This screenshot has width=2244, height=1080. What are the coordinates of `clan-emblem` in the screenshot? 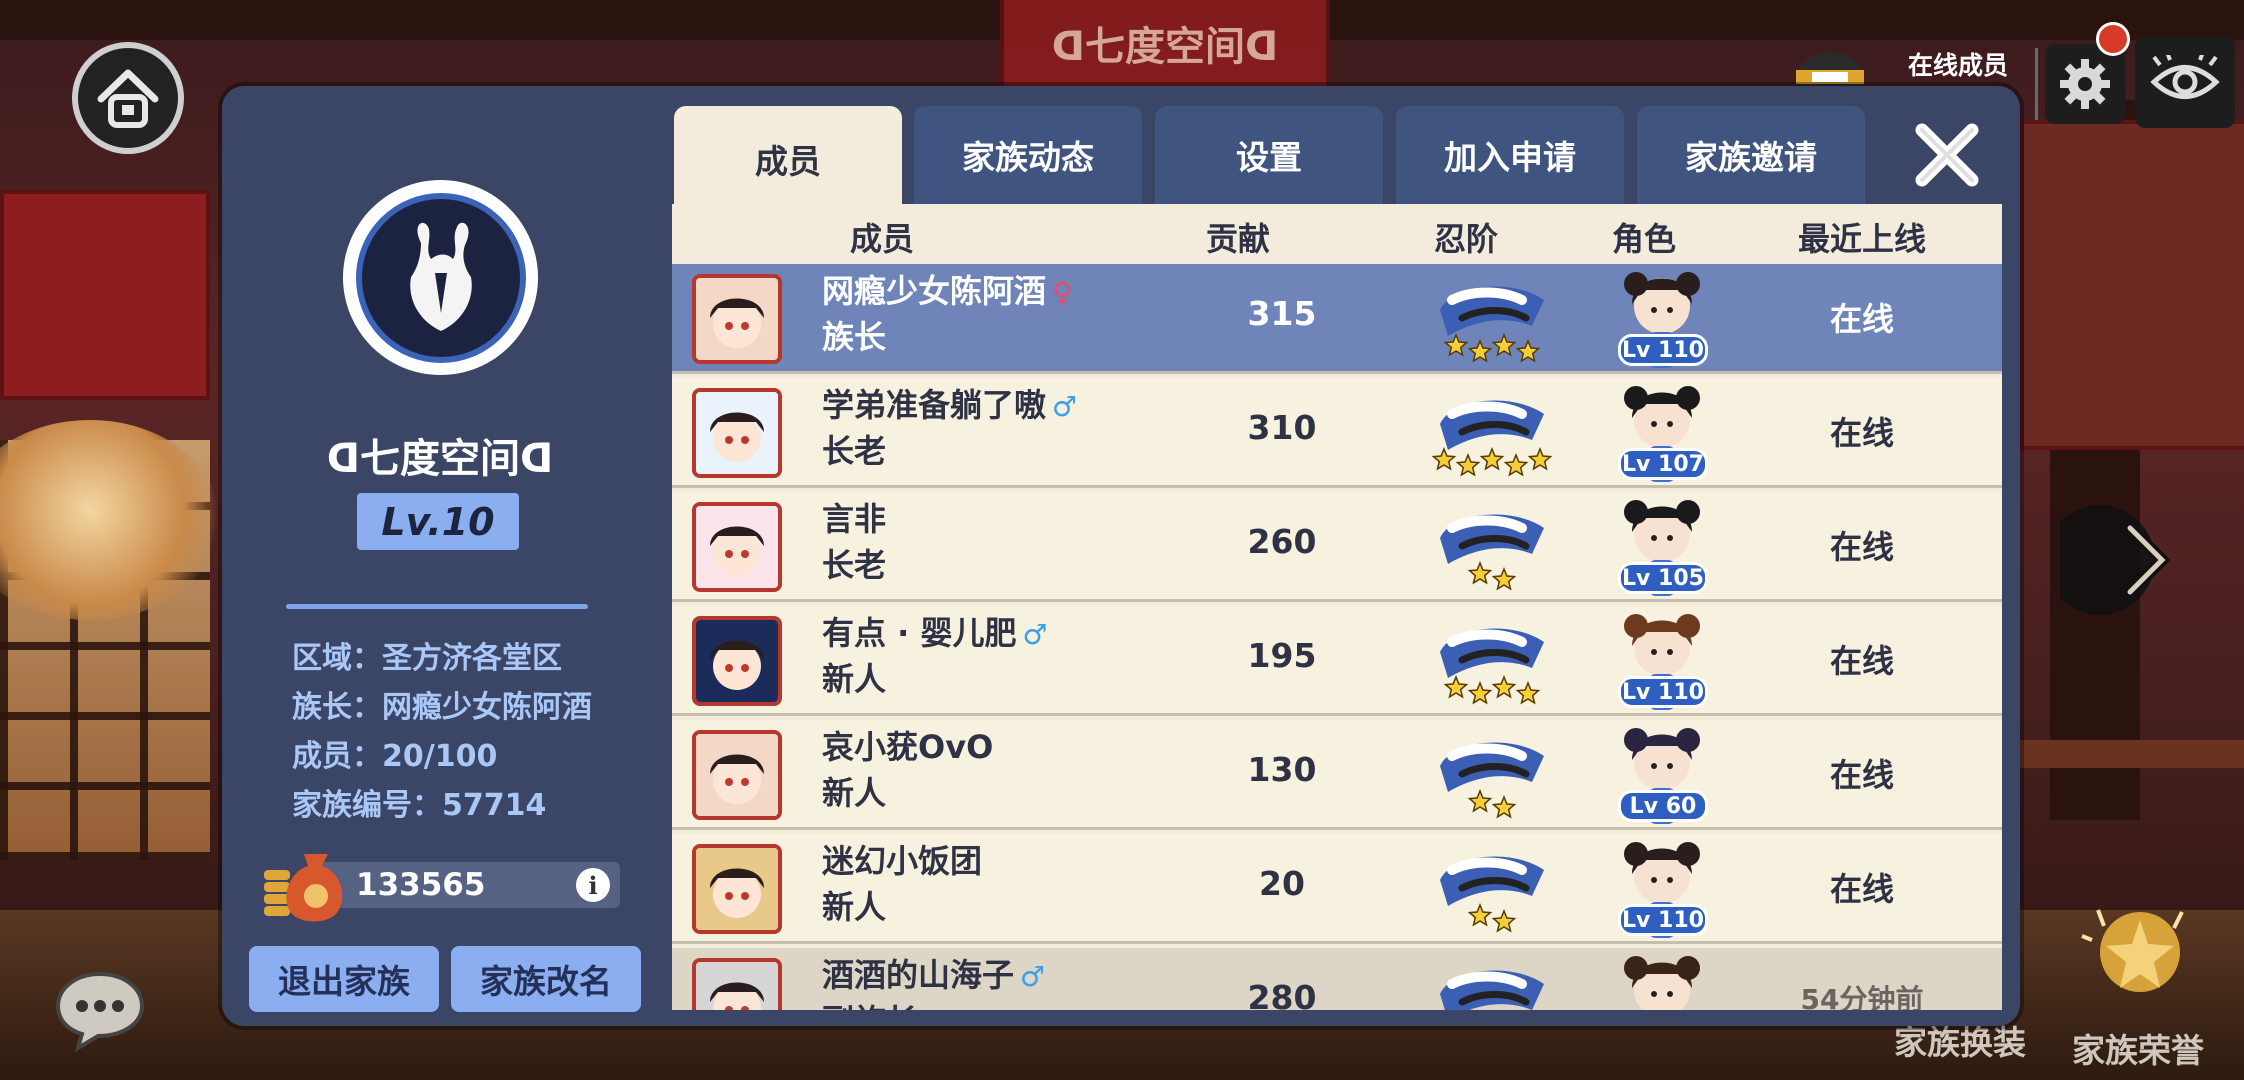 It's located at (440, 277).